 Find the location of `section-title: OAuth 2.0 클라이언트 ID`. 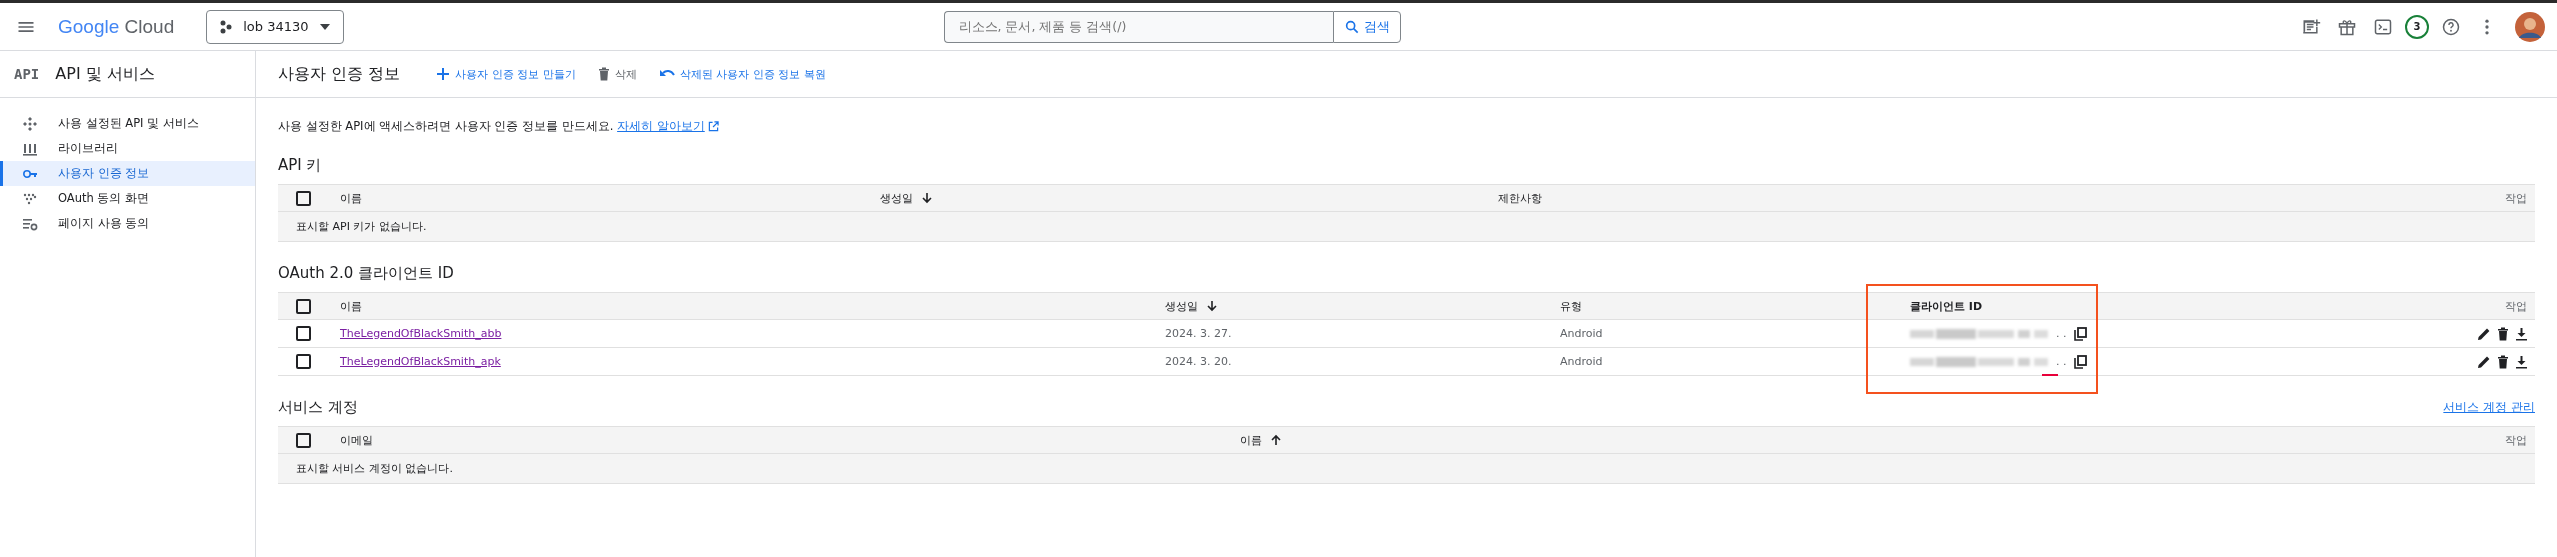

section-title: OAuth 2.0 클라이언트 ID is located at coordinates (366, 273).